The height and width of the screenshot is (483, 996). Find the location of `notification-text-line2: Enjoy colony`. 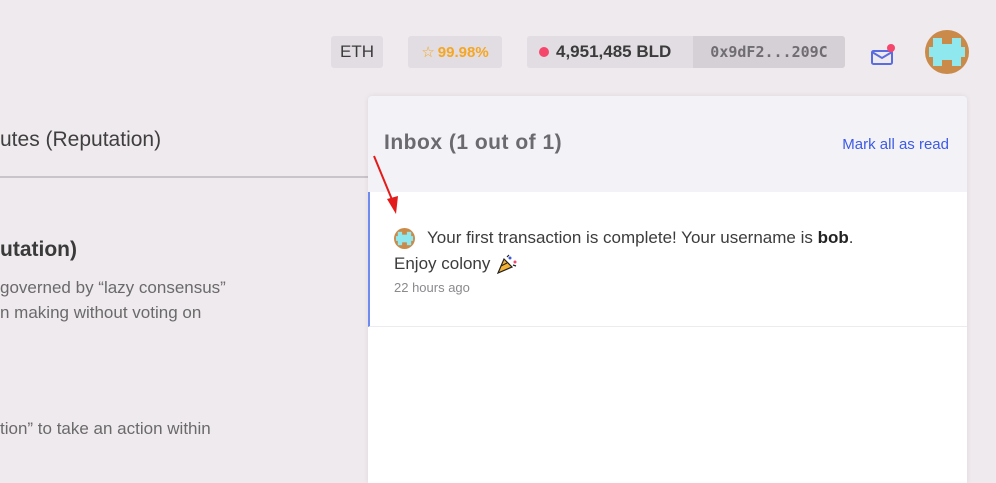

notification-text-line2: Enjoy colony is located at coordinates (456, 264).